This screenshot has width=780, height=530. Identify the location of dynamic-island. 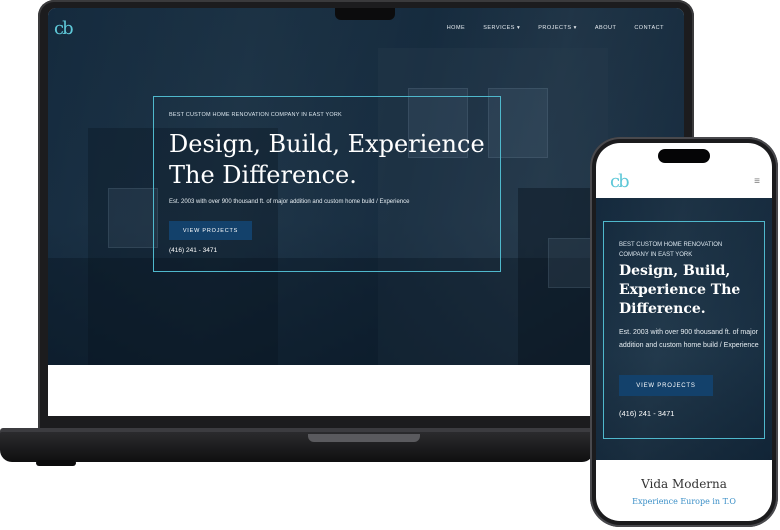
(684, 156).